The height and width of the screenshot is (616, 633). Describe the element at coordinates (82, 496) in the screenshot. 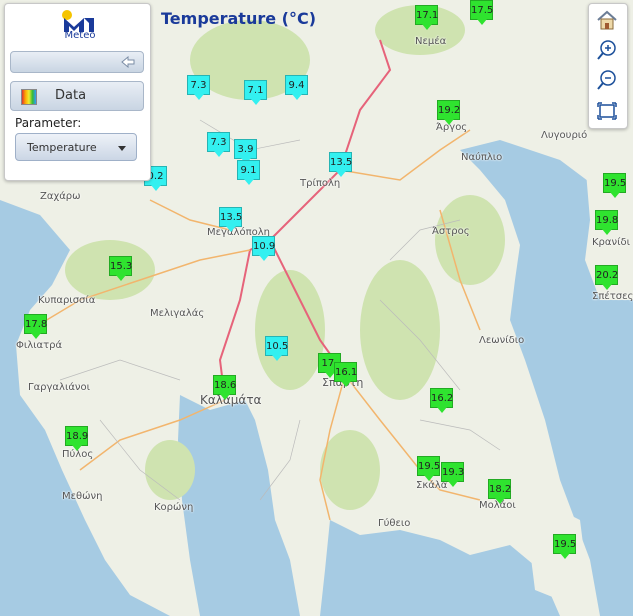

I see `place-label: Μεθώνη` at that location.